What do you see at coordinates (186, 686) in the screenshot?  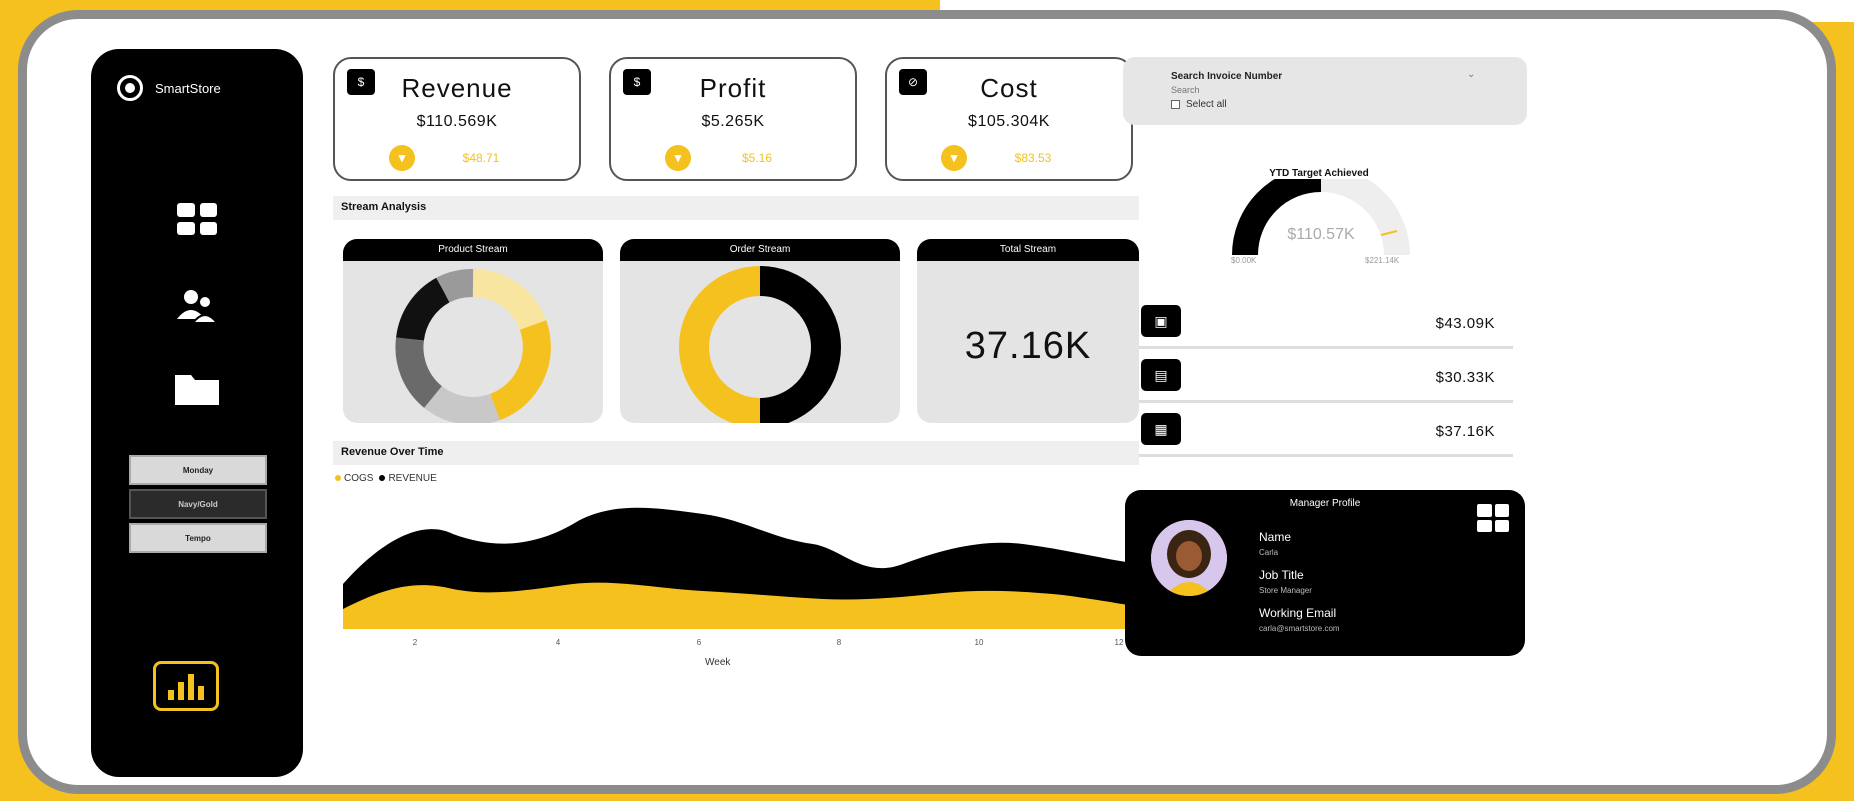 I see `power-bi-icon` at bounding box center [186, 686].